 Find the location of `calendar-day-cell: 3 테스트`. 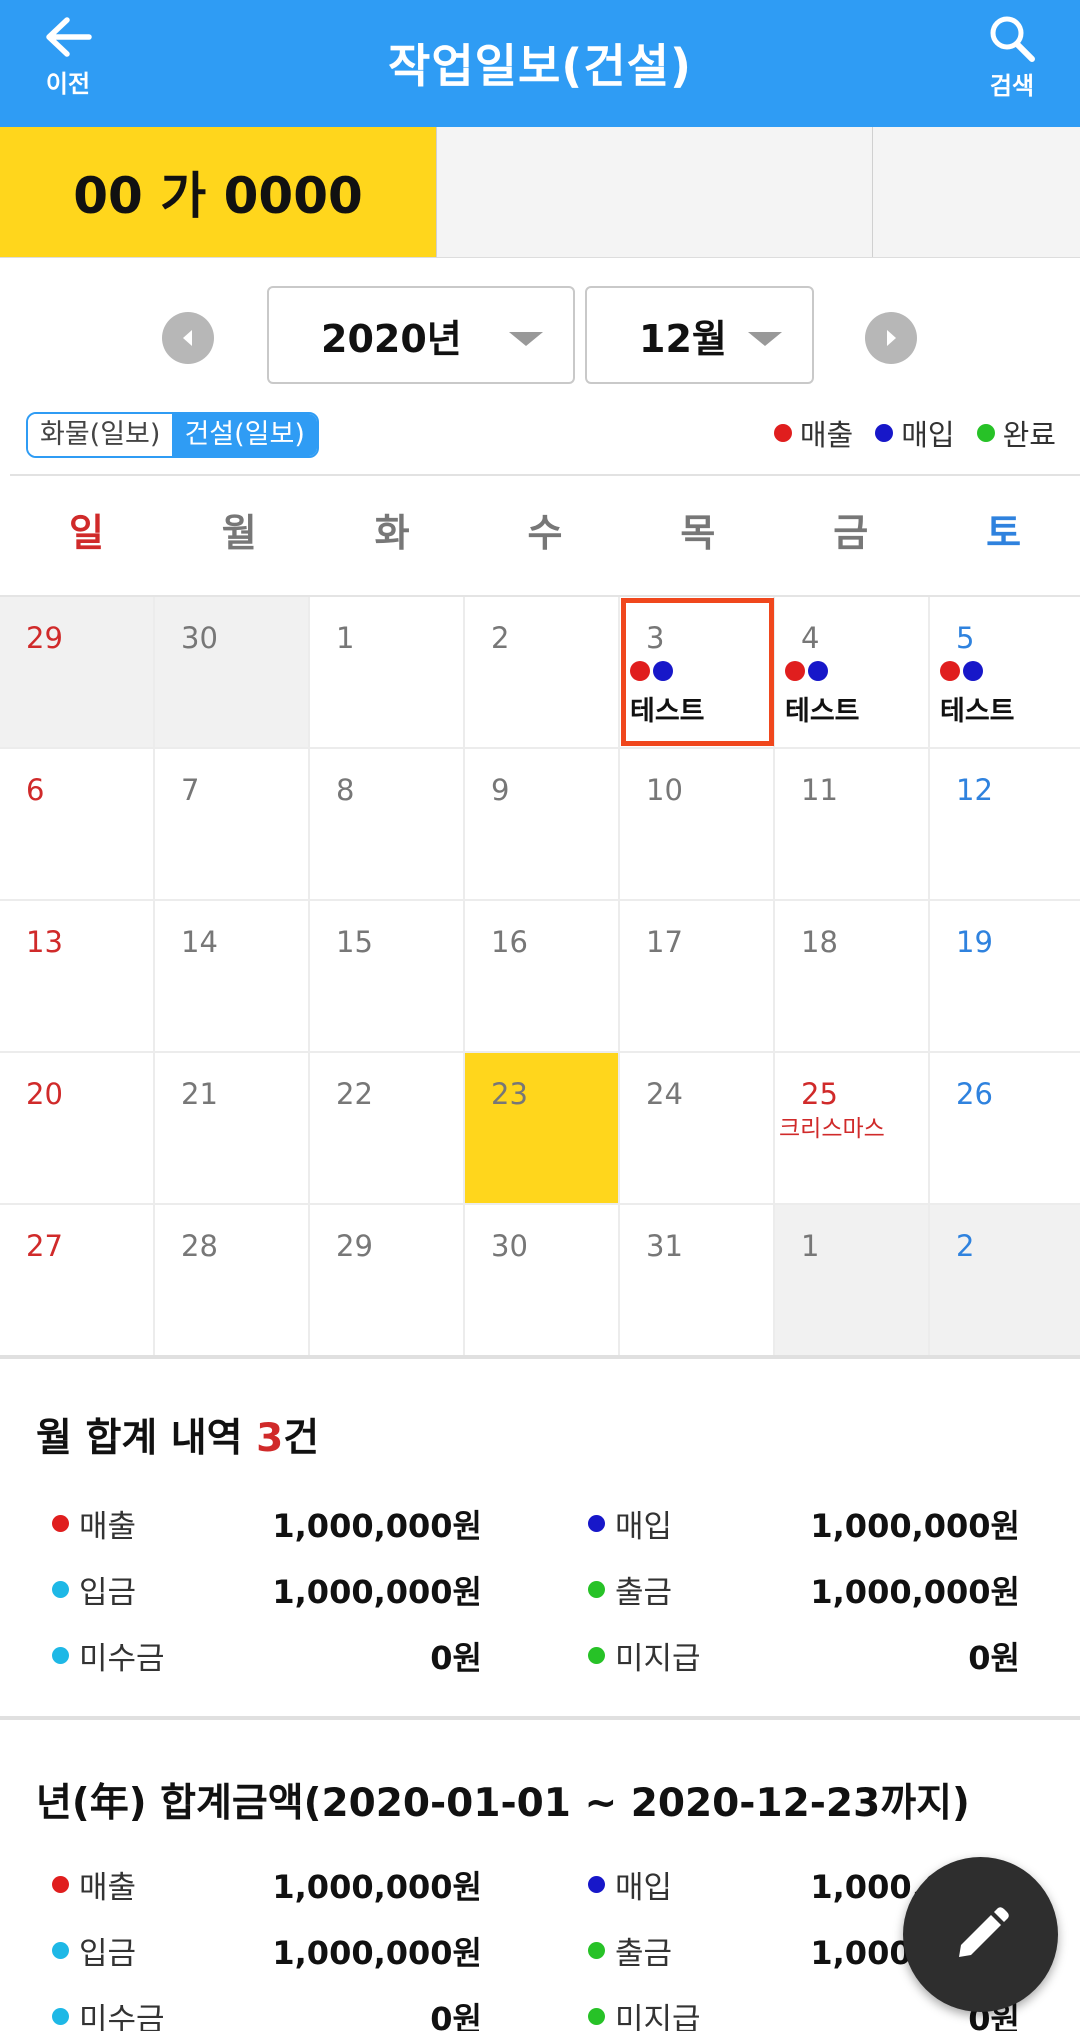

calendar-day-cell: 3 테스트 is located at coordinates (697, 672).